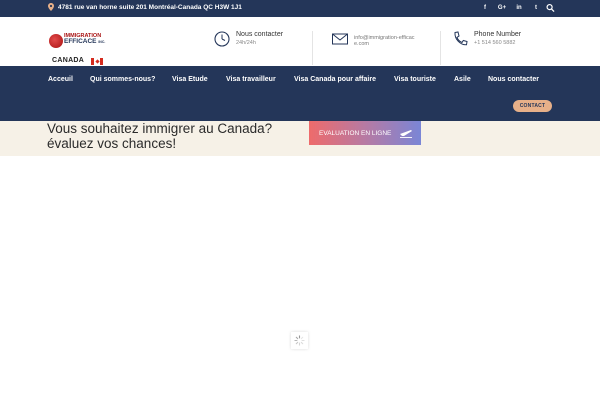 The width and height of the screenshot is (600, 400). Describe the element at coordinates (497, 43) in the screenshot. I see `phone-value: +1 514 560 5882` at that location.